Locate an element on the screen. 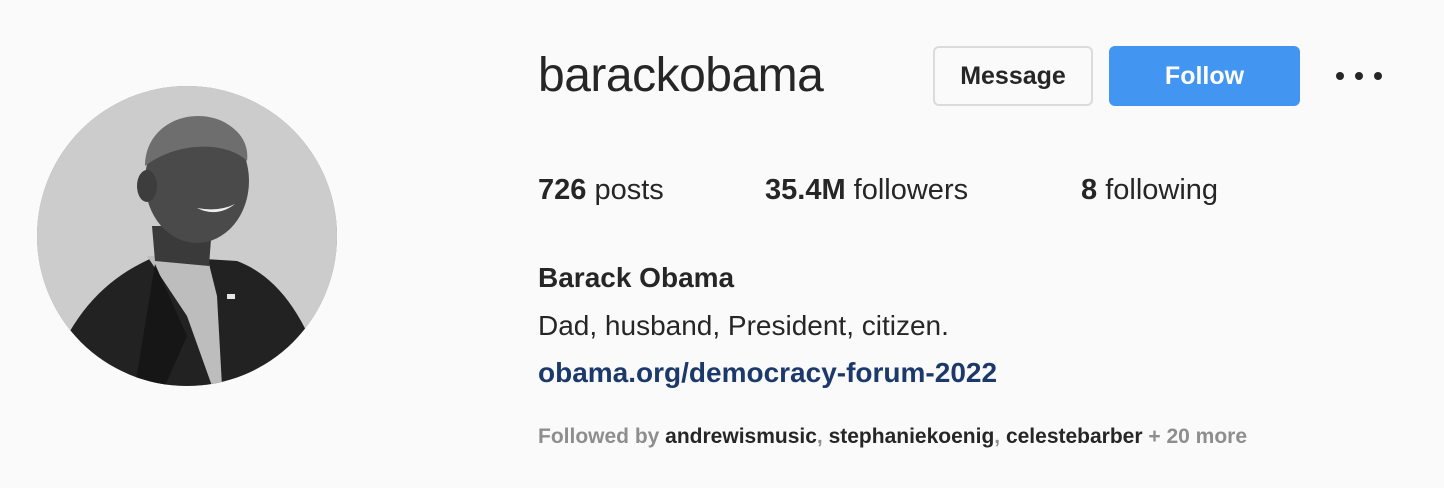 This screenshot has width=1444, height=488. followed-by-account: andrewismusic is located at coordinates (741, 436).